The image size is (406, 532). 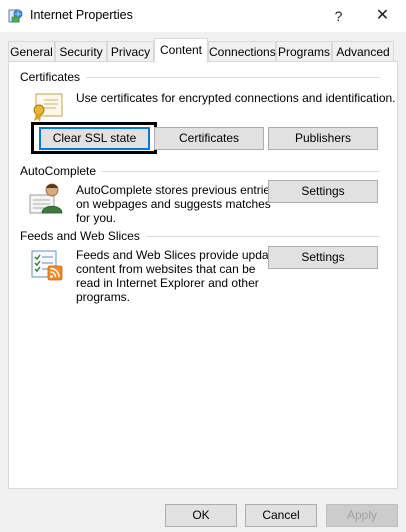 What do you see at coordinates (203, 16) in the screenshot?
I see `title-bar: Internet Properties ? ✕` at bounding box center [203, 16].